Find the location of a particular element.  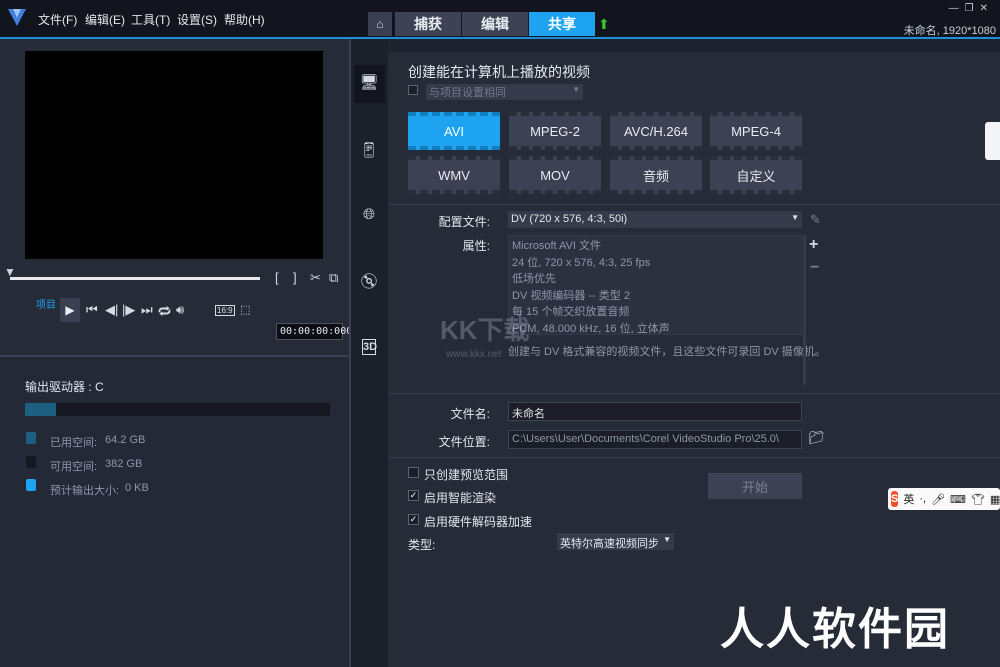

timeline-scrubber is located at coordinates (135, 278).